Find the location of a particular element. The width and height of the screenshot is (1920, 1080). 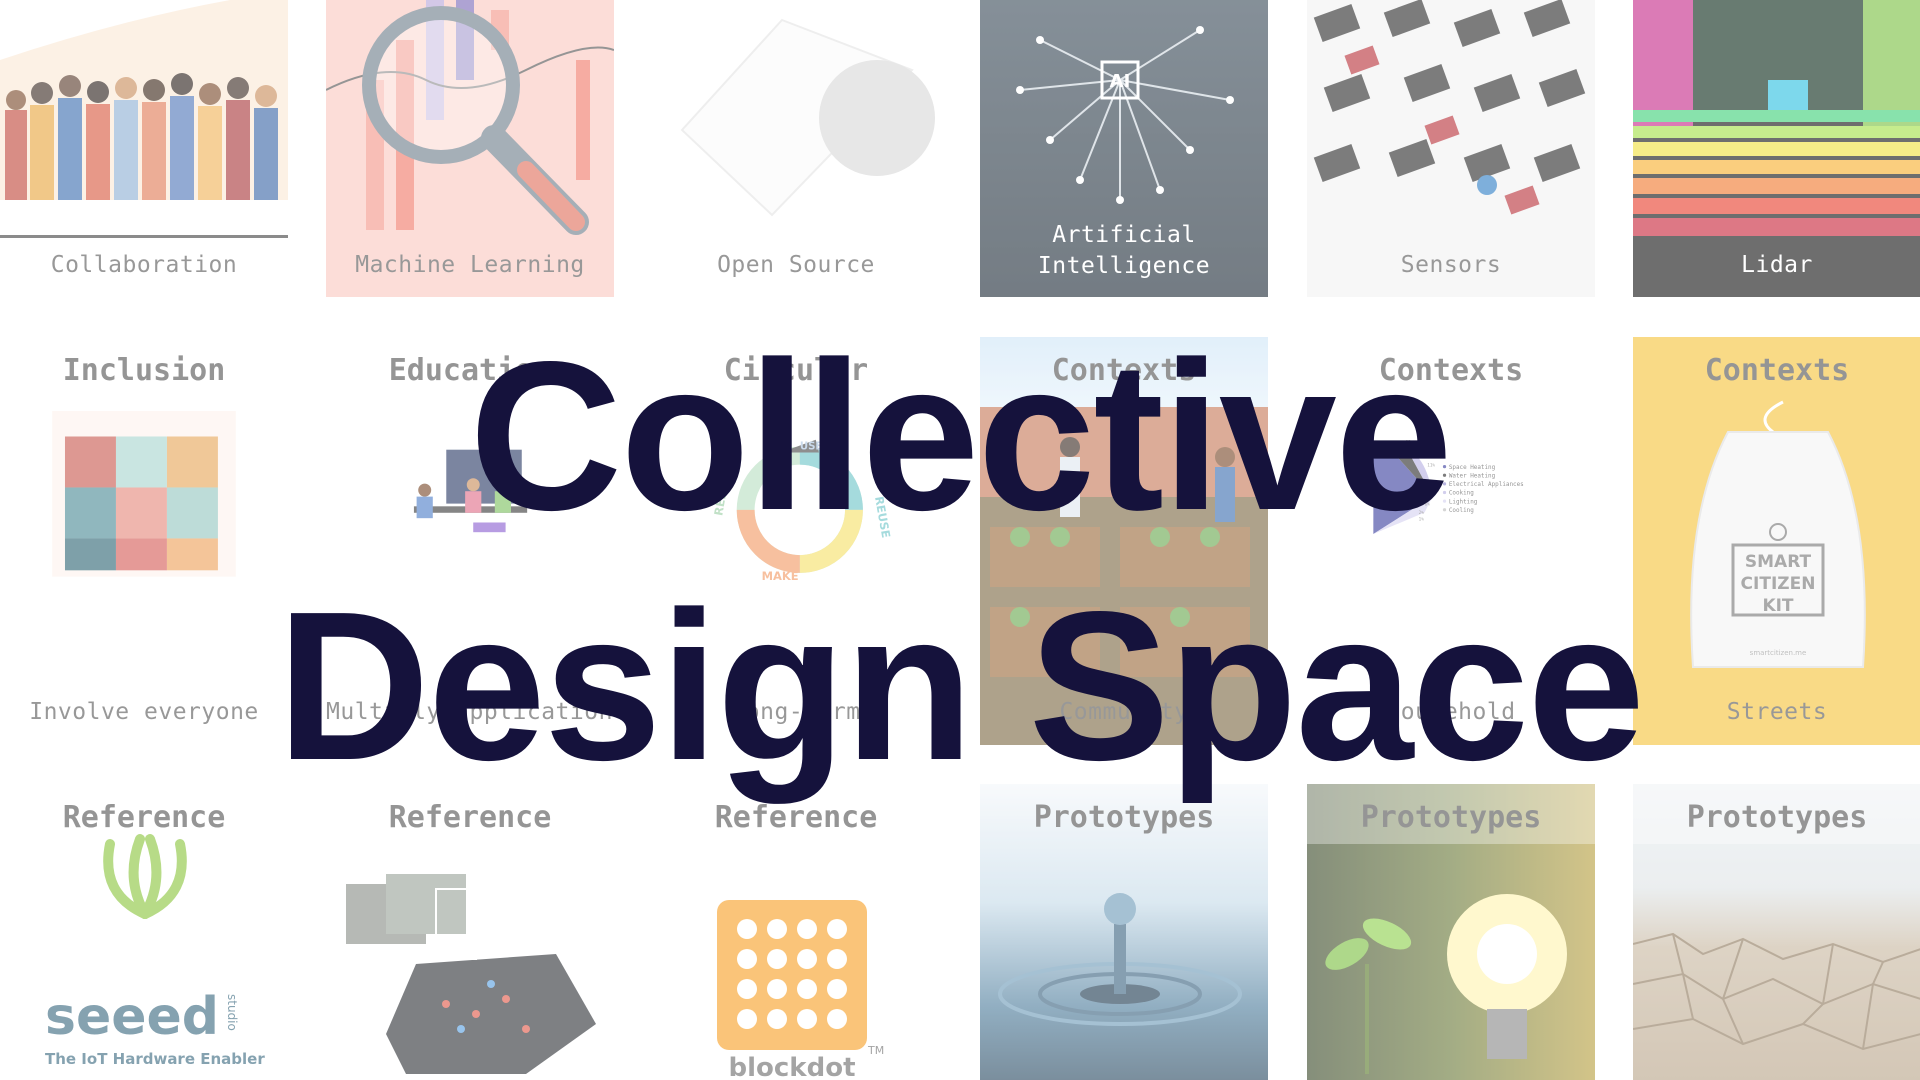

main-title-line-1: Collective is located at coordinates (961, 435).